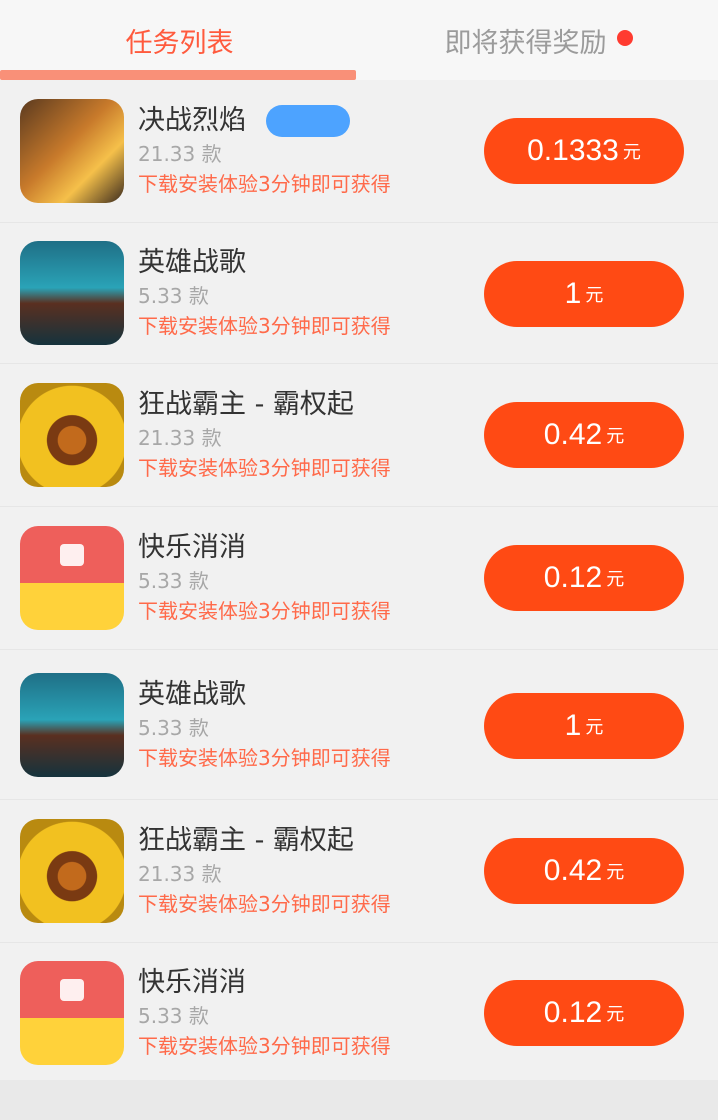 The height and width of the screenshot is (1120, 718). I want to click on task-info: 决战烈焰 21.33 款 下载安装体验3分钟即可获得, so click(298, 151).